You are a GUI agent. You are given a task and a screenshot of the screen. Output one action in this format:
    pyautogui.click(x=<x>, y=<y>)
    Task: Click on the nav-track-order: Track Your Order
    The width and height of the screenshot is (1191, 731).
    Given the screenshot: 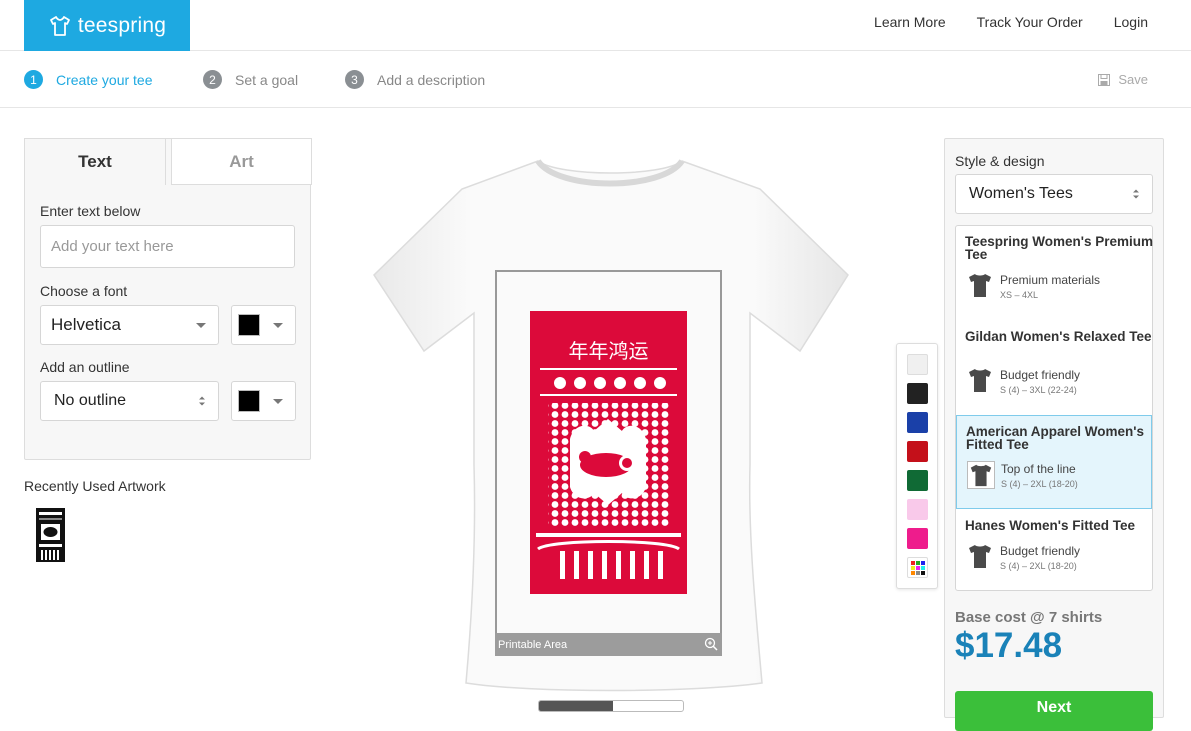 What is the action you would take?
    pyautogui.click(x=1030, y=22)
    